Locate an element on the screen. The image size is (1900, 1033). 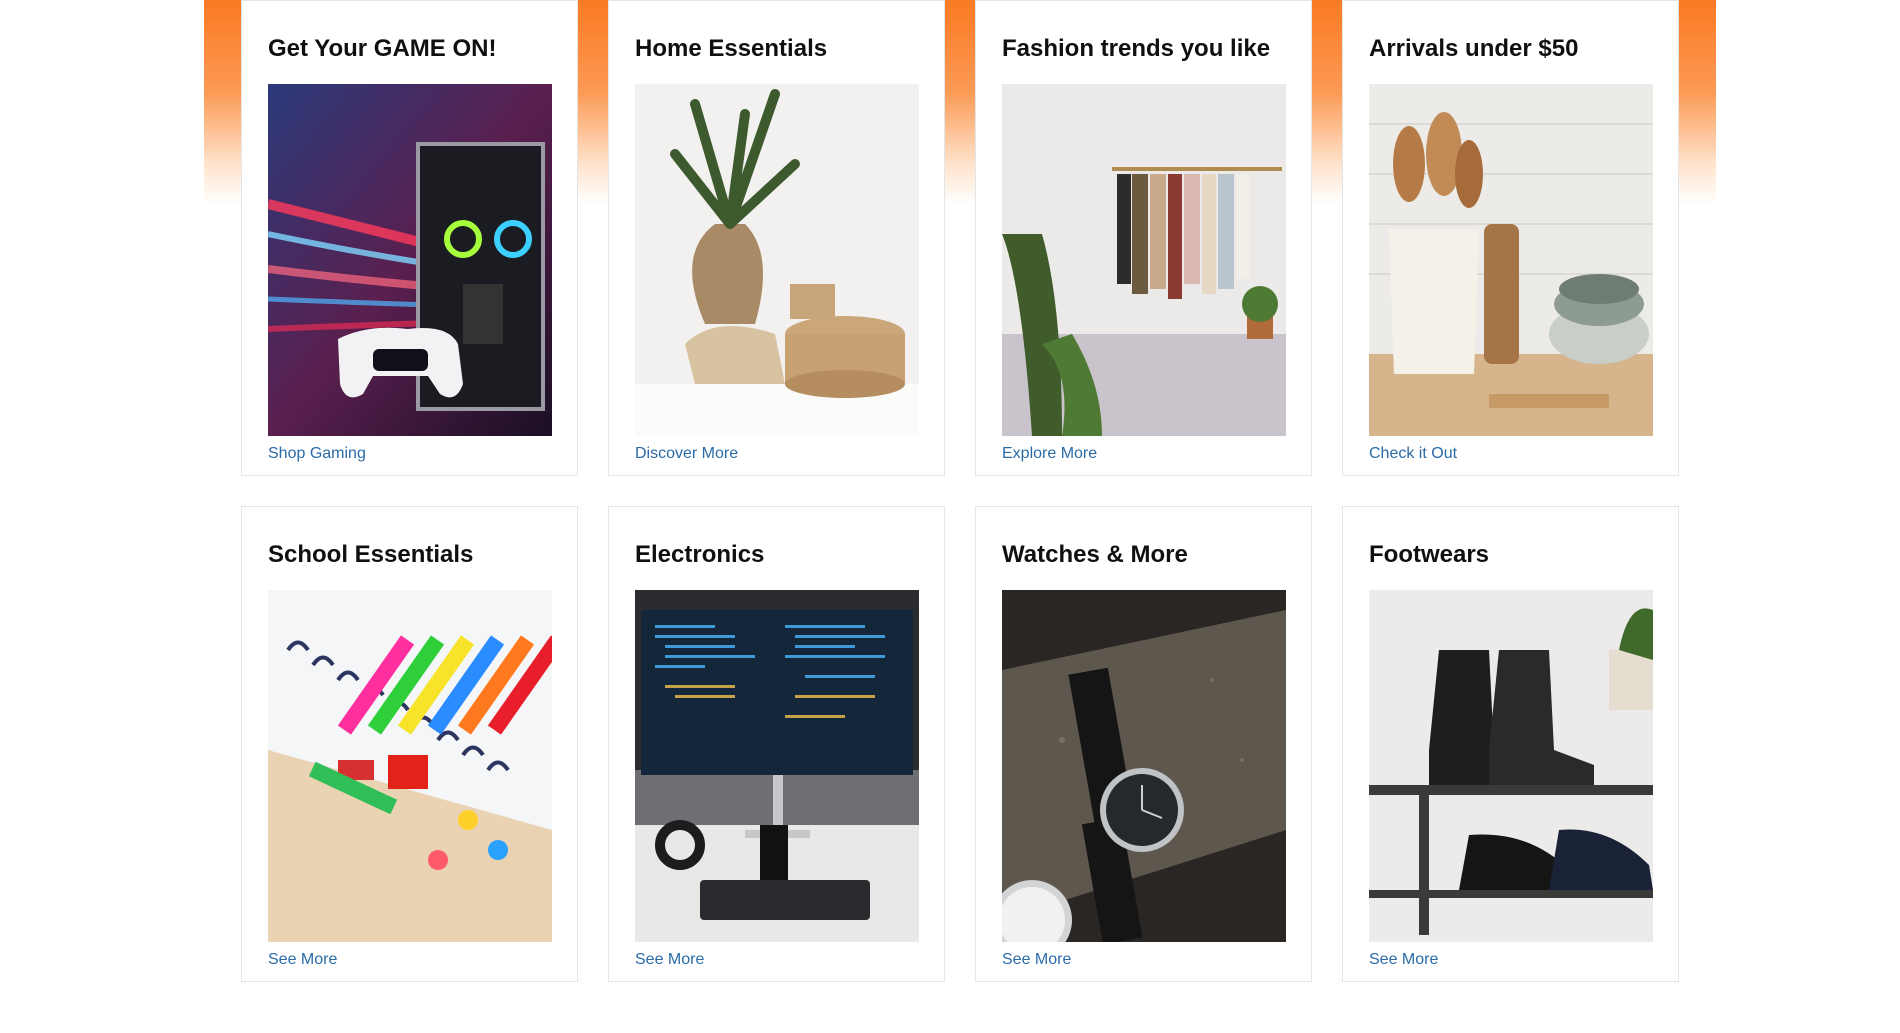
card-title: Watches & More is located at coordinates (1095, 554).